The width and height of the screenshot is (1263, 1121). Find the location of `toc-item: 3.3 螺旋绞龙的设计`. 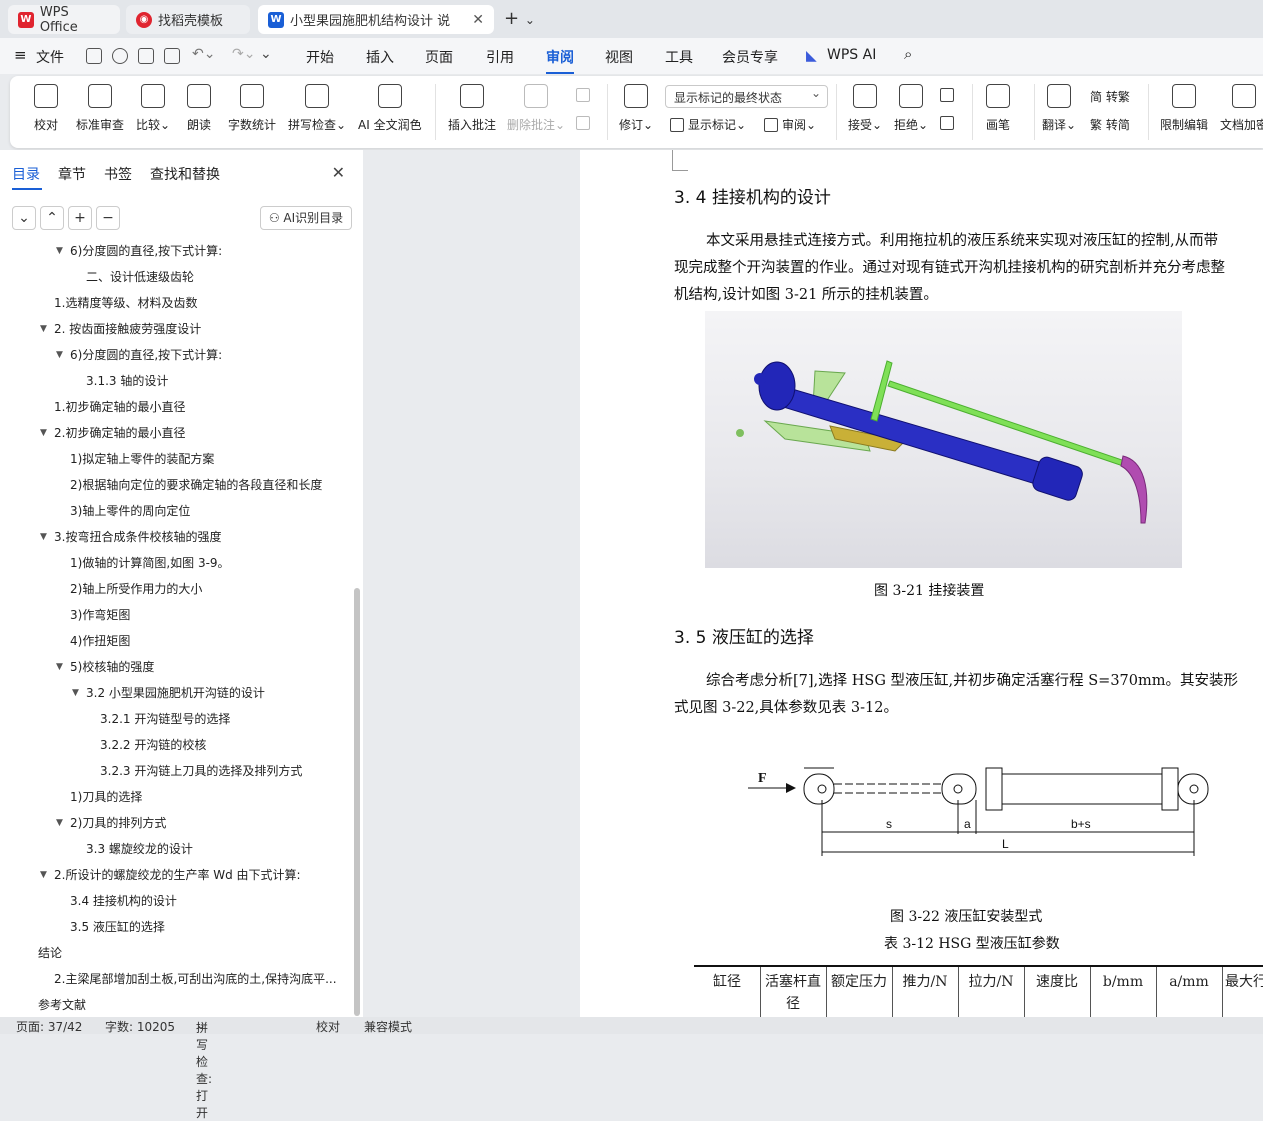

toc-item: 3.3 螺旋绞龙的设计 is located at coordinates (139, 849).